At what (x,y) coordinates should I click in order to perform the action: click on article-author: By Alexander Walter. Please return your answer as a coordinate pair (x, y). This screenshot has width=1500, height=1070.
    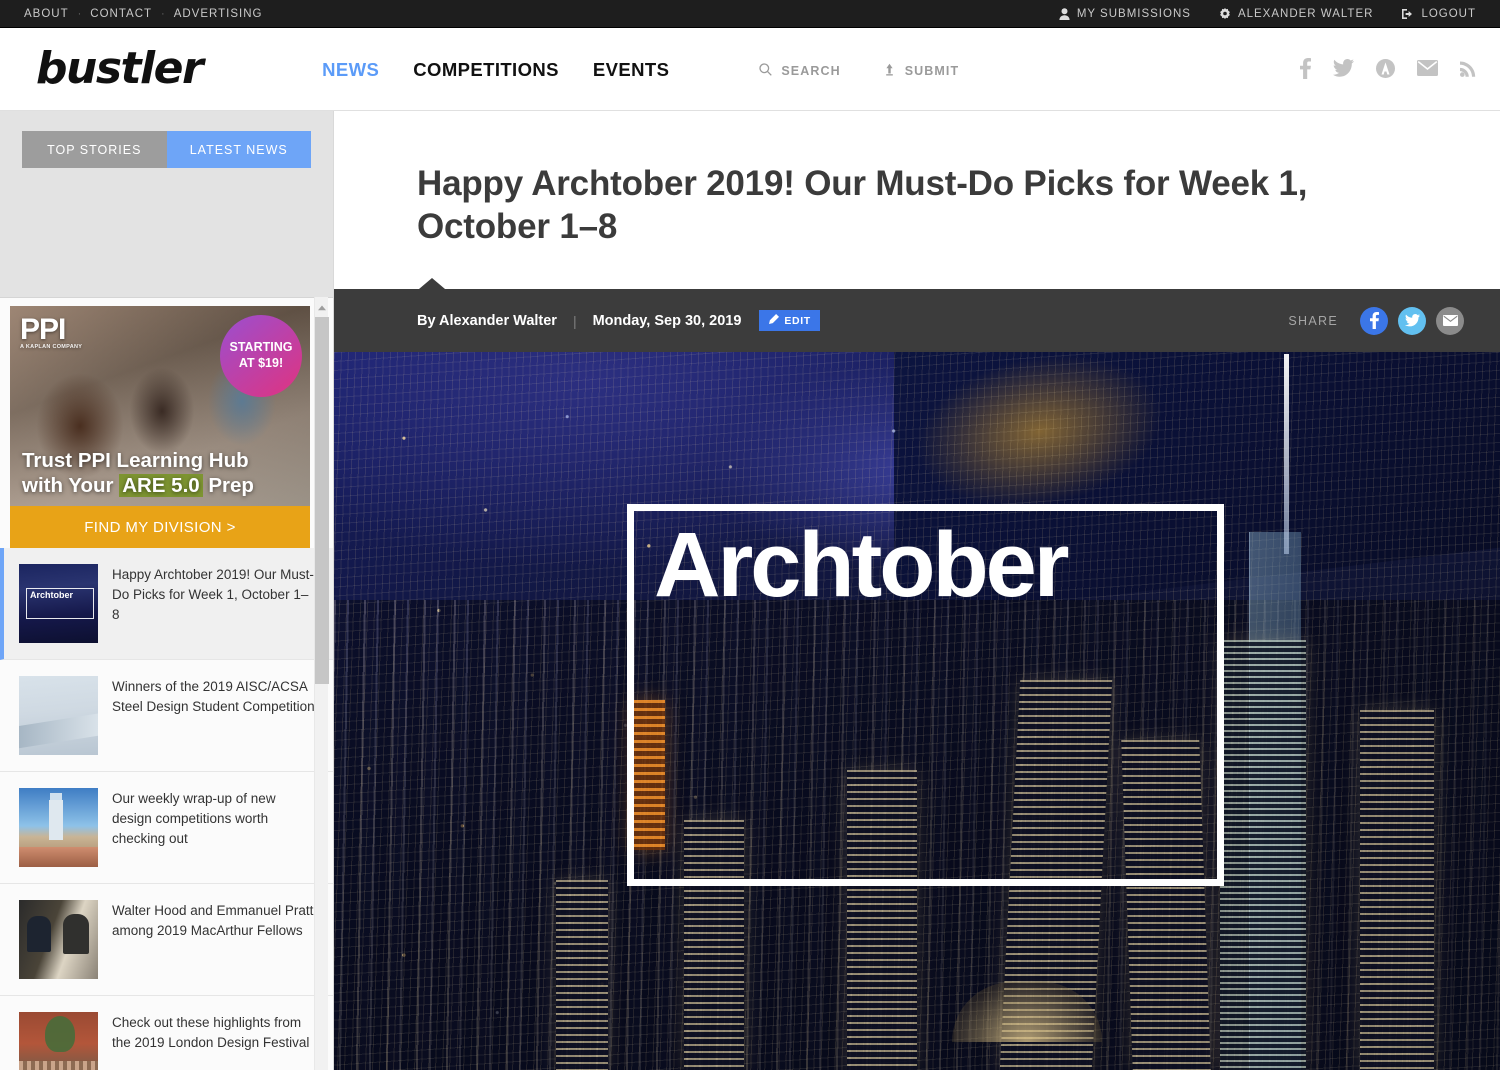
    Looking at the image, I should click on (487, 320).